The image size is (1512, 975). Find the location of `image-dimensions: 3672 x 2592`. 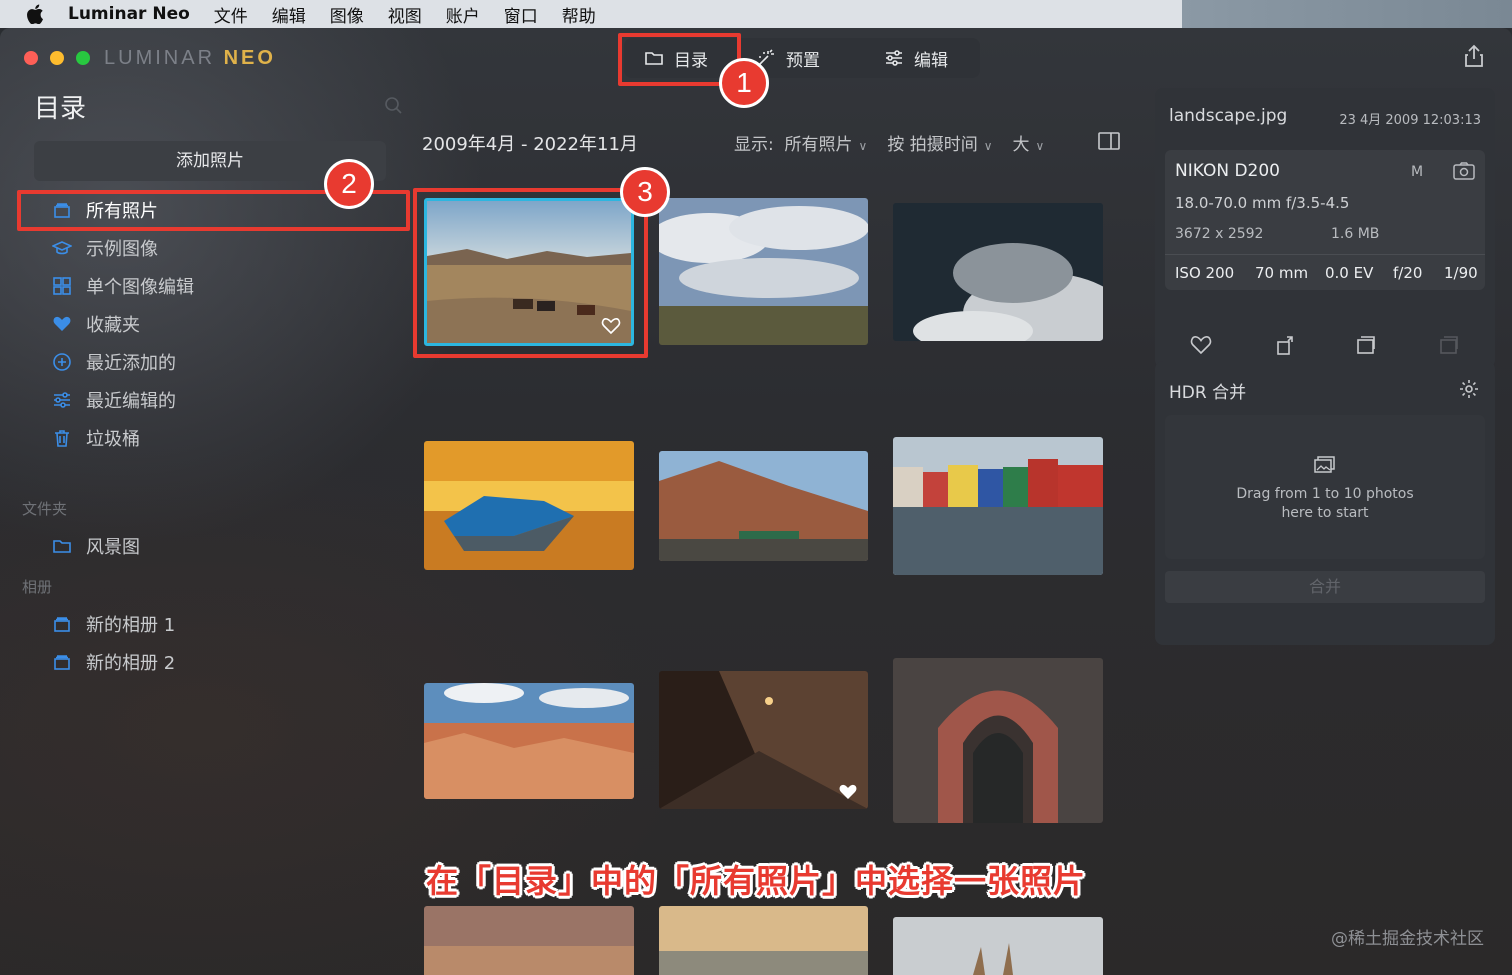

image-dimensions: 3672 x 2592 is located at coordinates (1219, 234).